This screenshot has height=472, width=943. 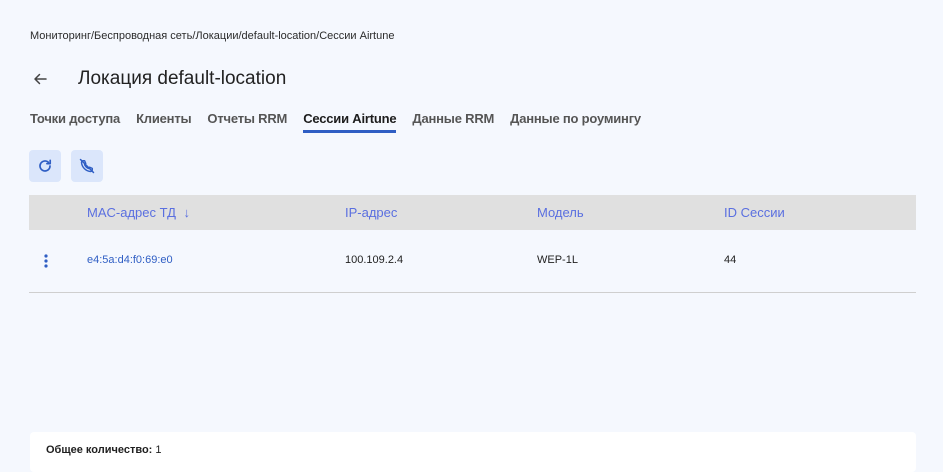 I want to click on tab-access-points: Точки доступа, so click(x=75, y=122).